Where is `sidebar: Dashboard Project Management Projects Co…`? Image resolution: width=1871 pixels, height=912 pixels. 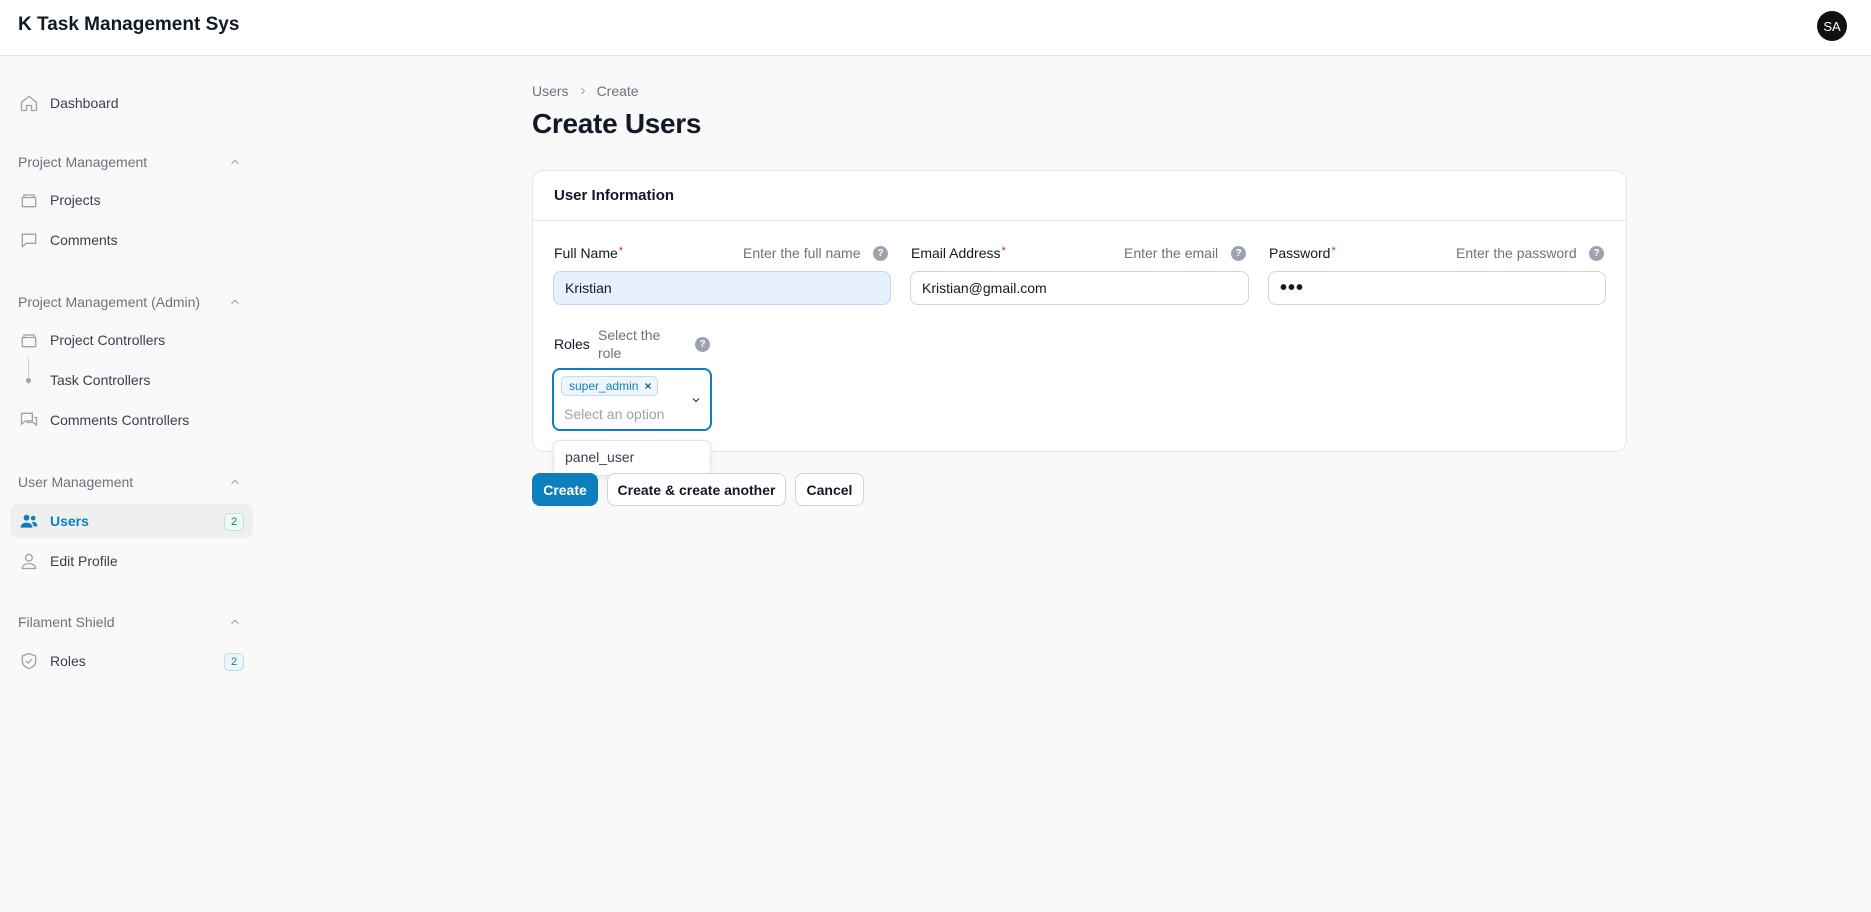 sidebar: Dashboard Project Management Projects Co… is located at coordinates (131, 484).